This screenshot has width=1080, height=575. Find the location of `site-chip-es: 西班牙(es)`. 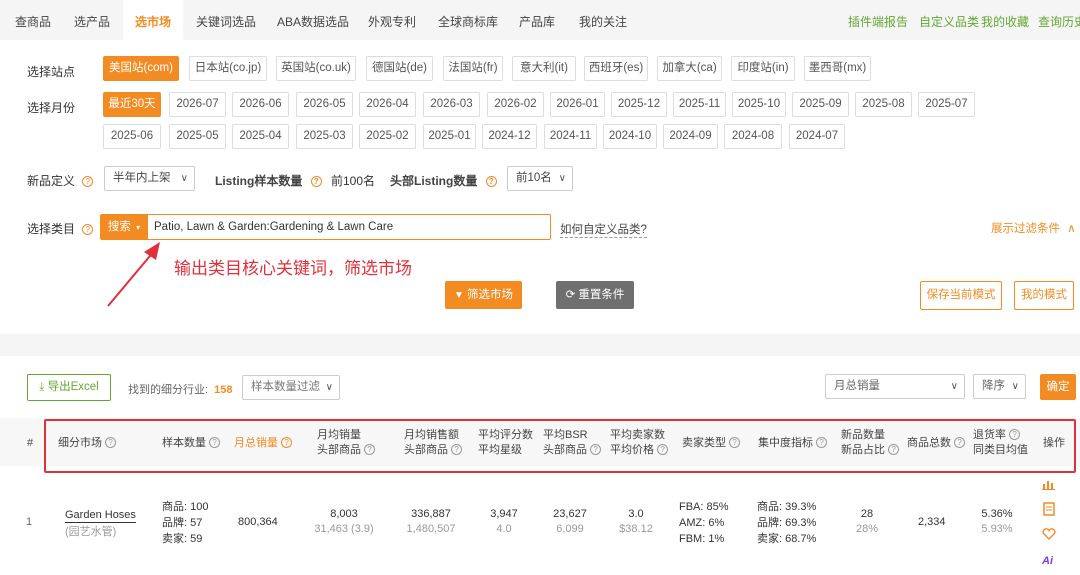

site-chip-es: 西班牙(es) is located at coordinates (616, 68).